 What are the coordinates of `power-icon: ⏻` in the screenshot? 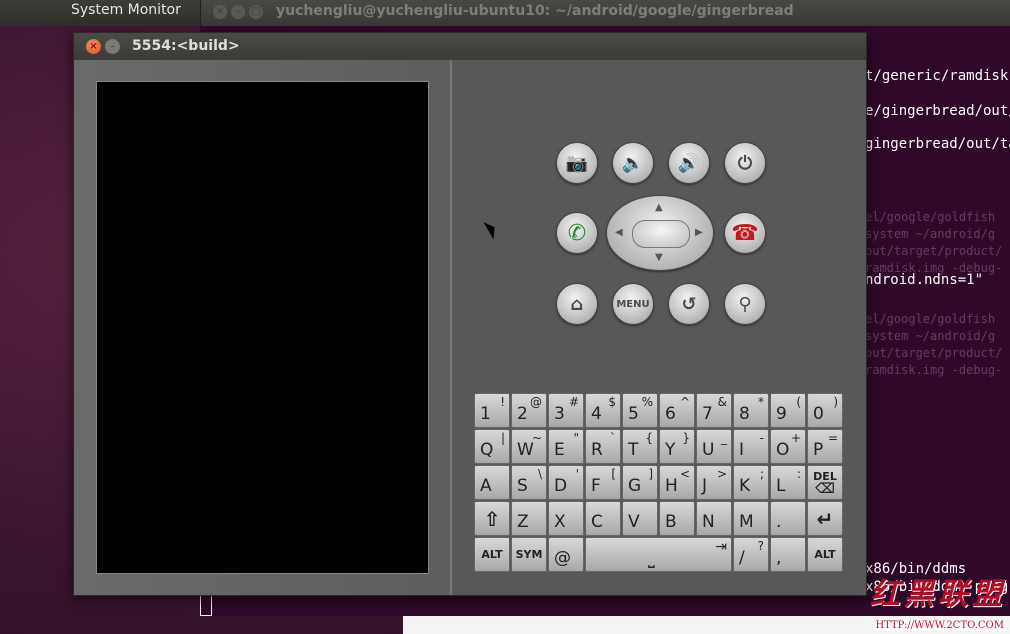 It's located at (745, 163).